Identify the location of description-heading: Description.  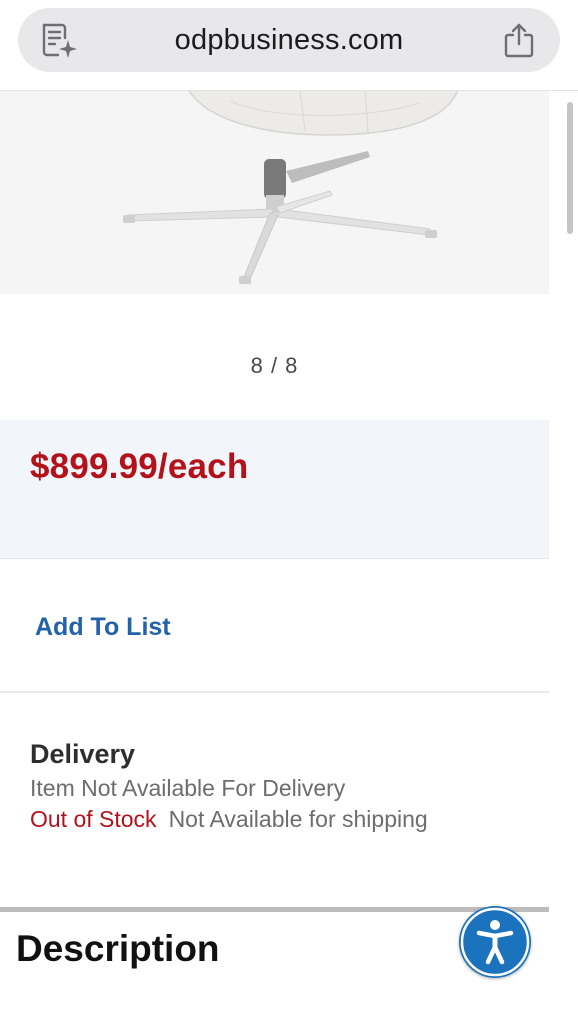
(118, 949).